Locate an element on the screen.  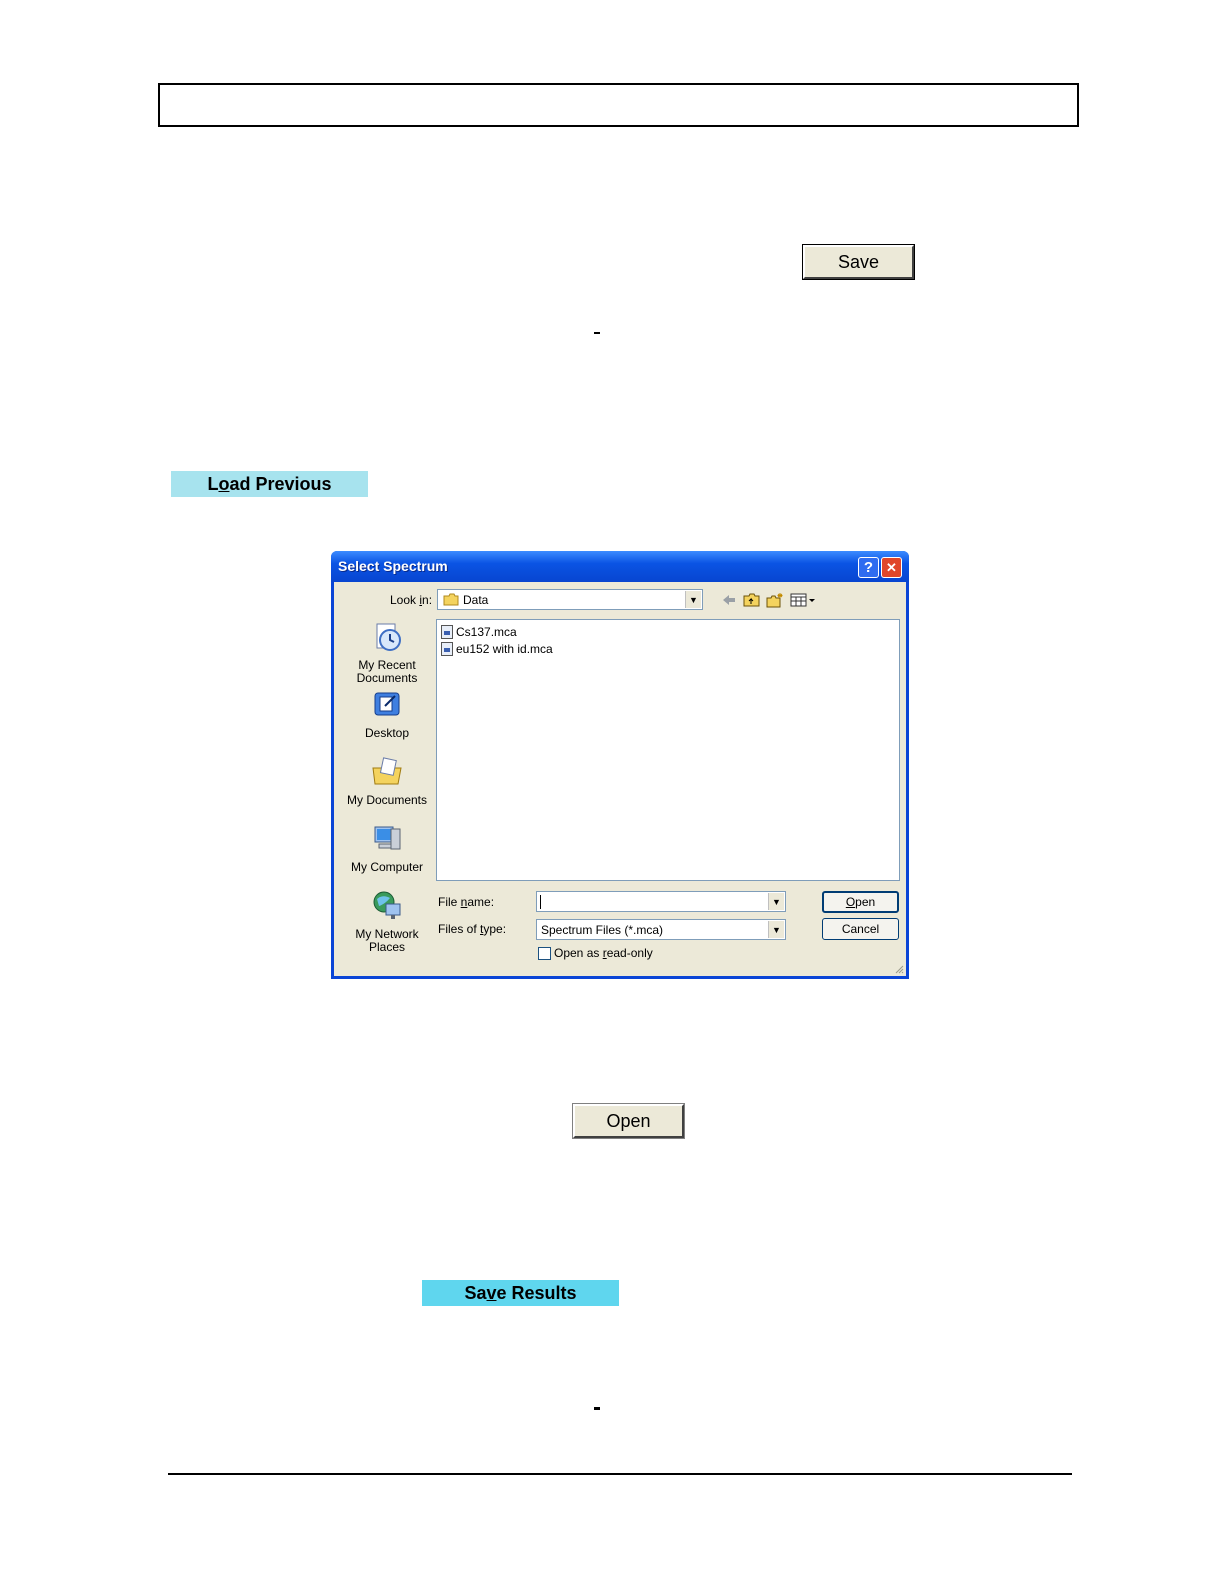
place-my-documents: My Documents is located at coordinates (387, 781).